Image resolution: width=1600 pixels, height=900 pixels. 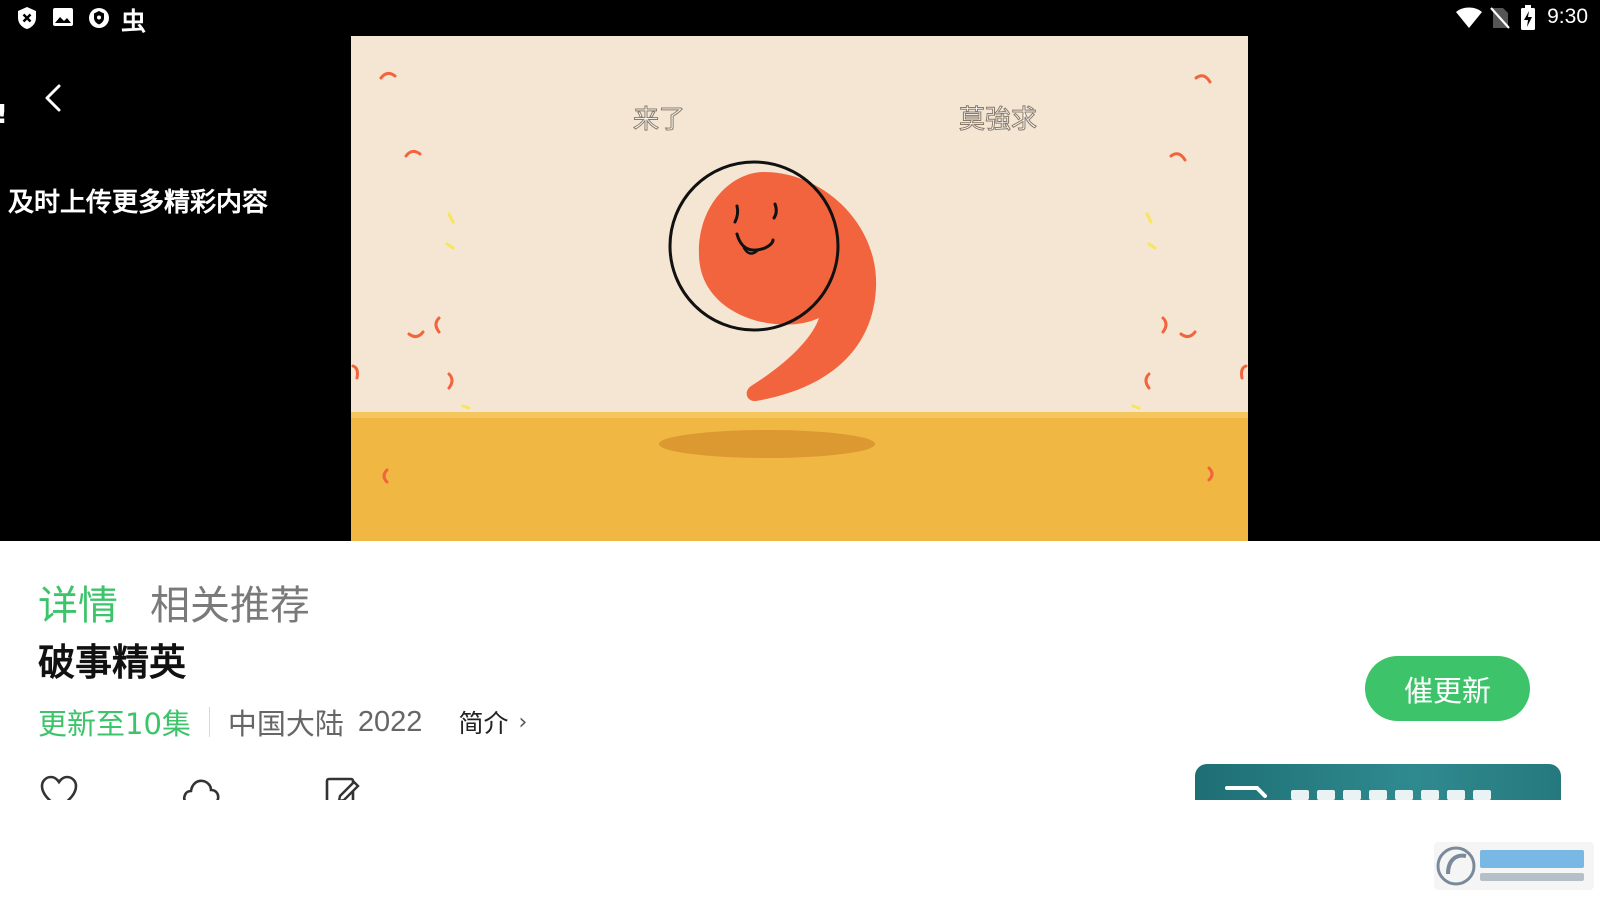 I want to click on promo-banner, so click(x=1378, y=782).